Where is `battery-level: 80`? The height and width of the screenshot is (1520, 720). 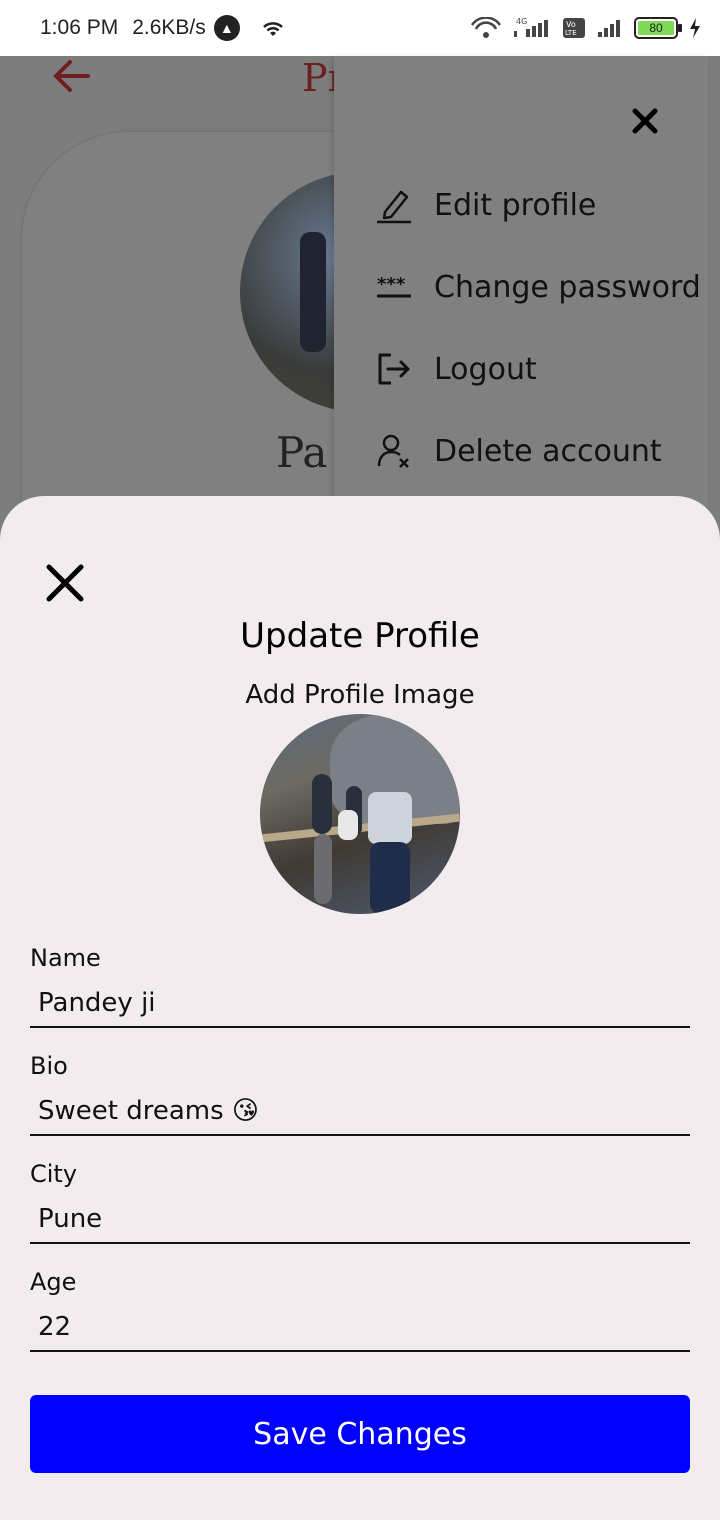
battery-level: 80 is located at coordinates (656, 28).